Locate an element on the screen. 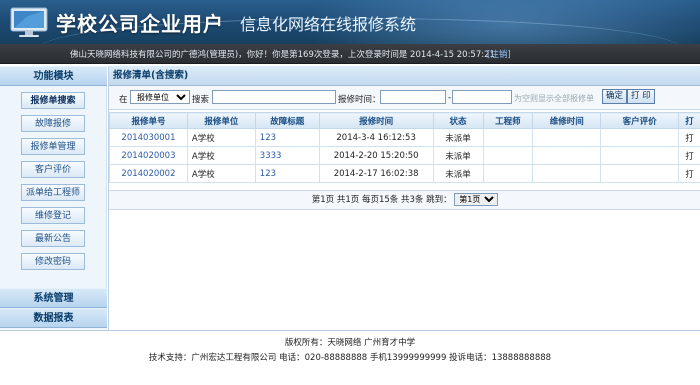 The width and height of the screenshot is (700, 385). footer-copyright: 版权所有：天晓网络 广州育才中学 is located at coordinates (350, 343).